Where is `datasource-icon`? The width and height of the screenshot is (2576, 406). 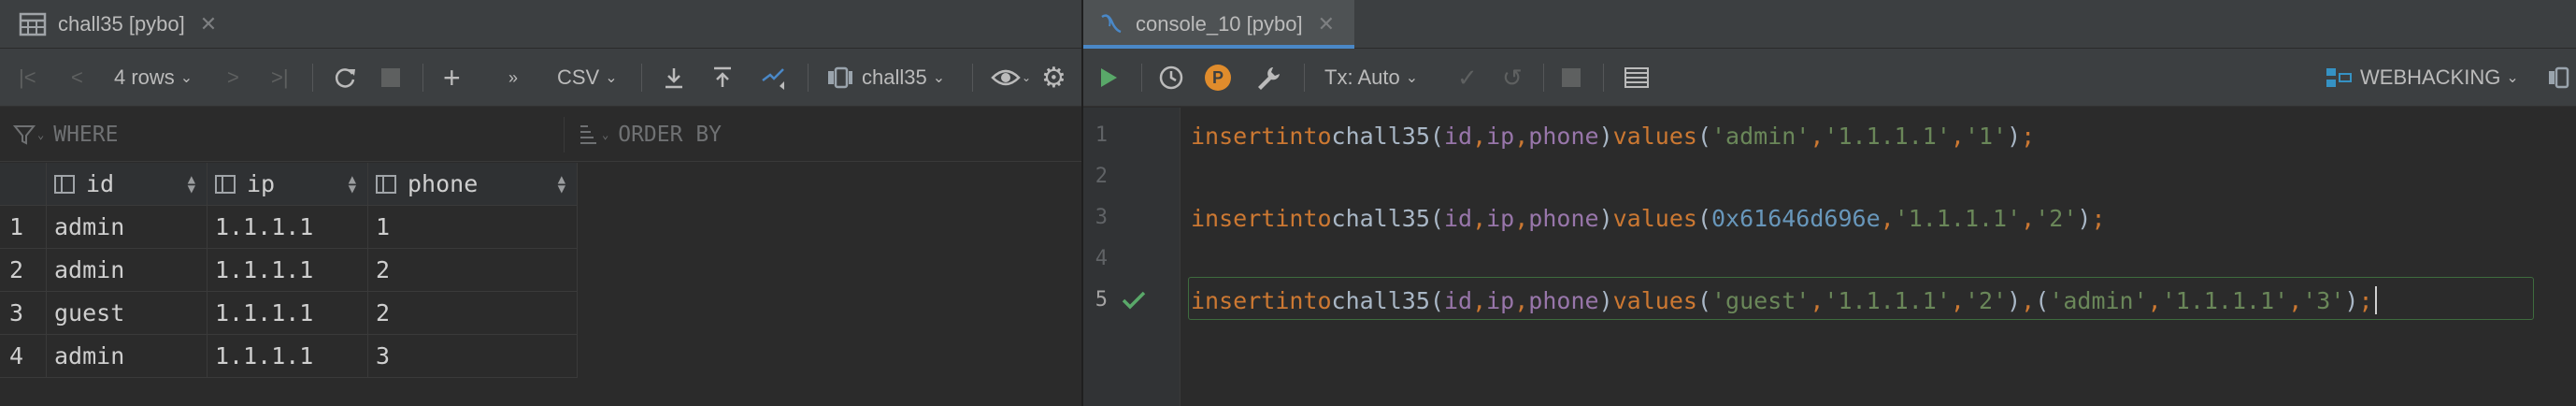 datasource-icon is located at coordinates (840, 77).